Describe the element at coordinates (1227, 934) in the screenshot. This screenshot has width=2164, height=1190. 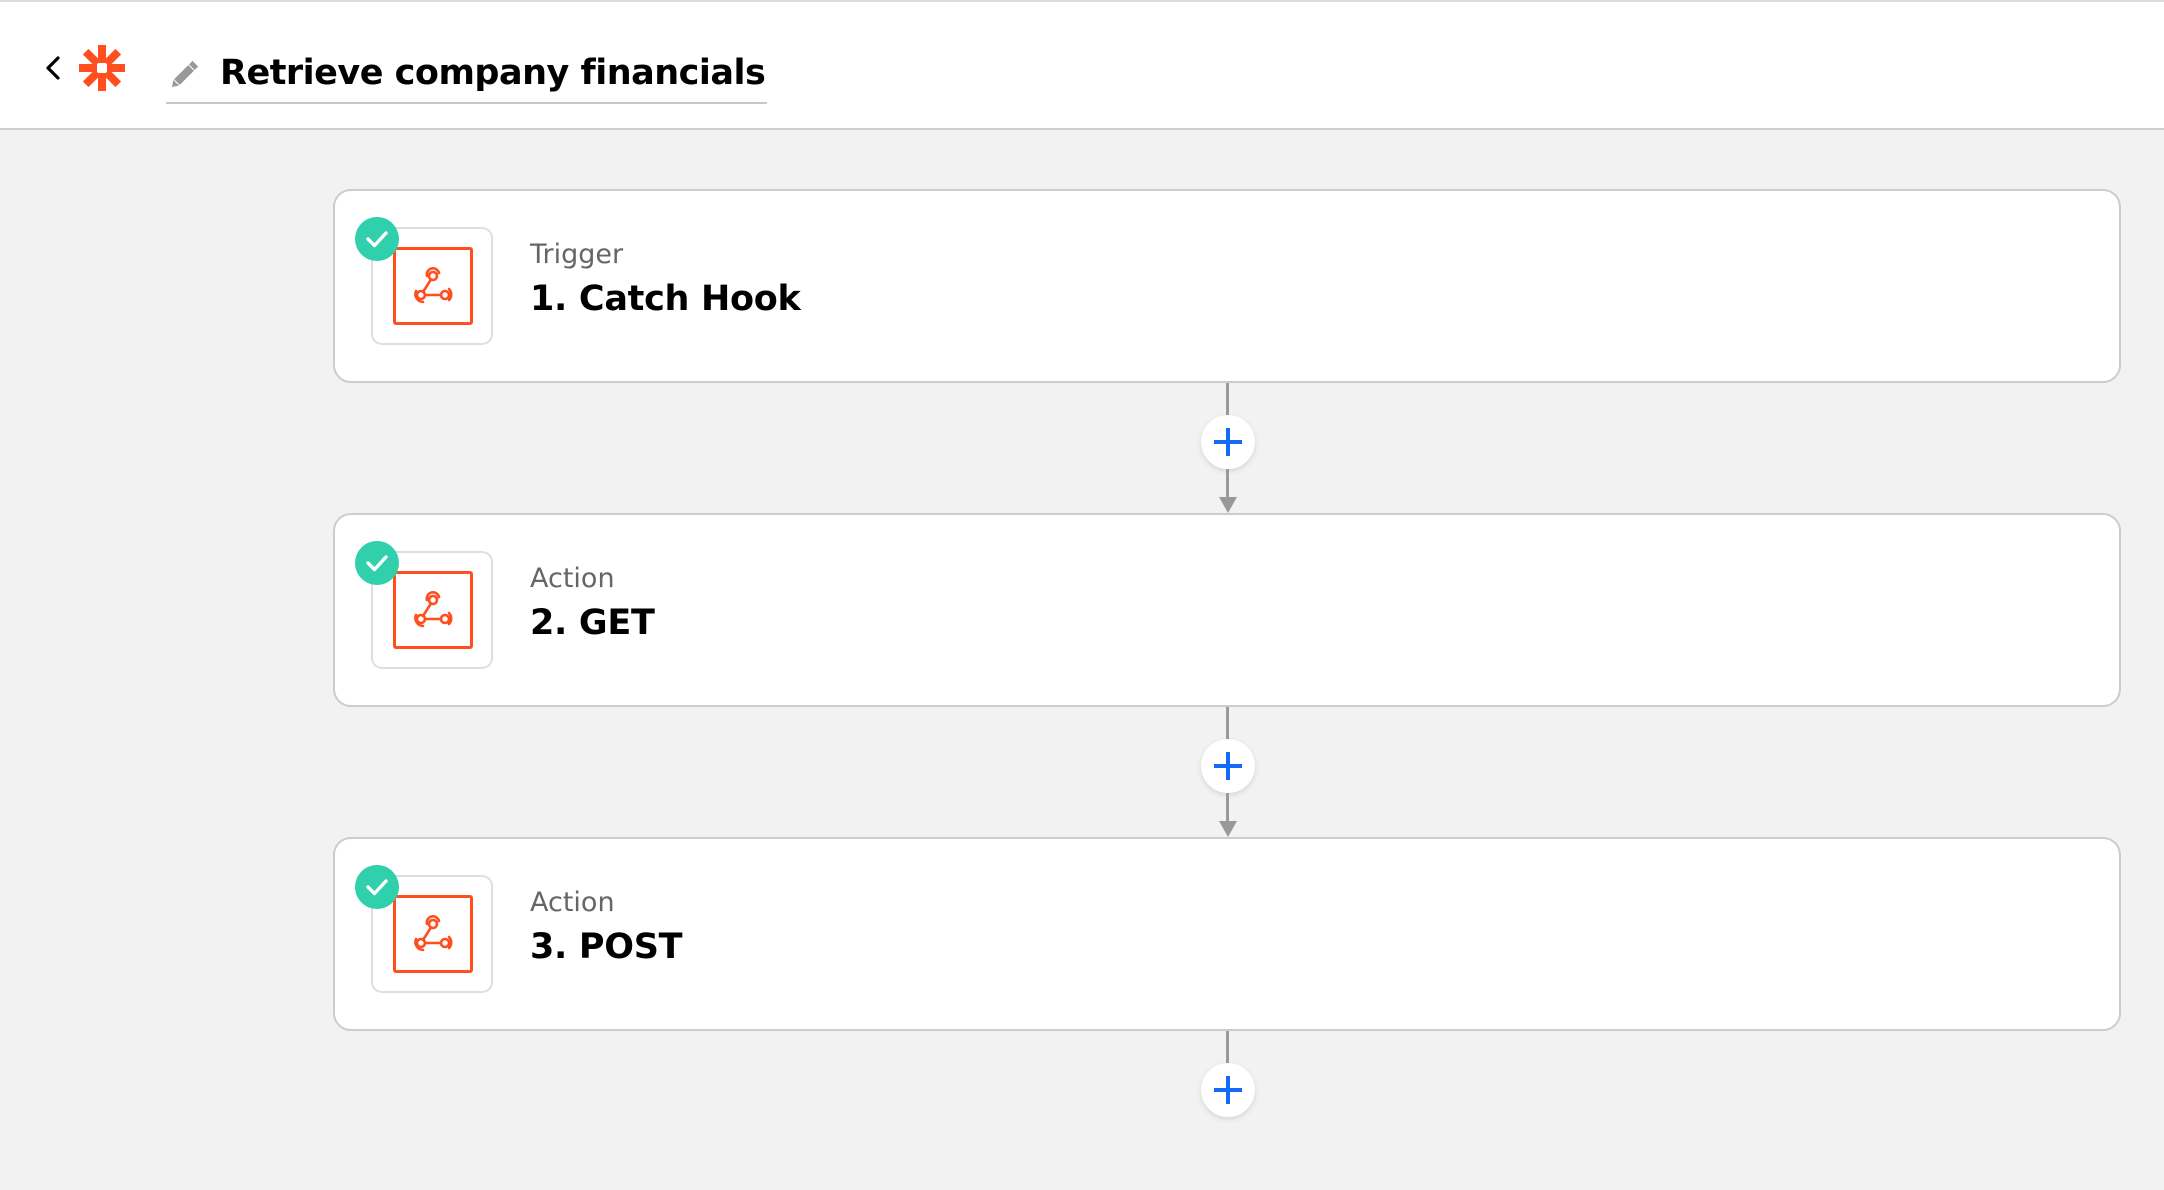
I see `step-card-action-post: Action 3. POST` at that location.